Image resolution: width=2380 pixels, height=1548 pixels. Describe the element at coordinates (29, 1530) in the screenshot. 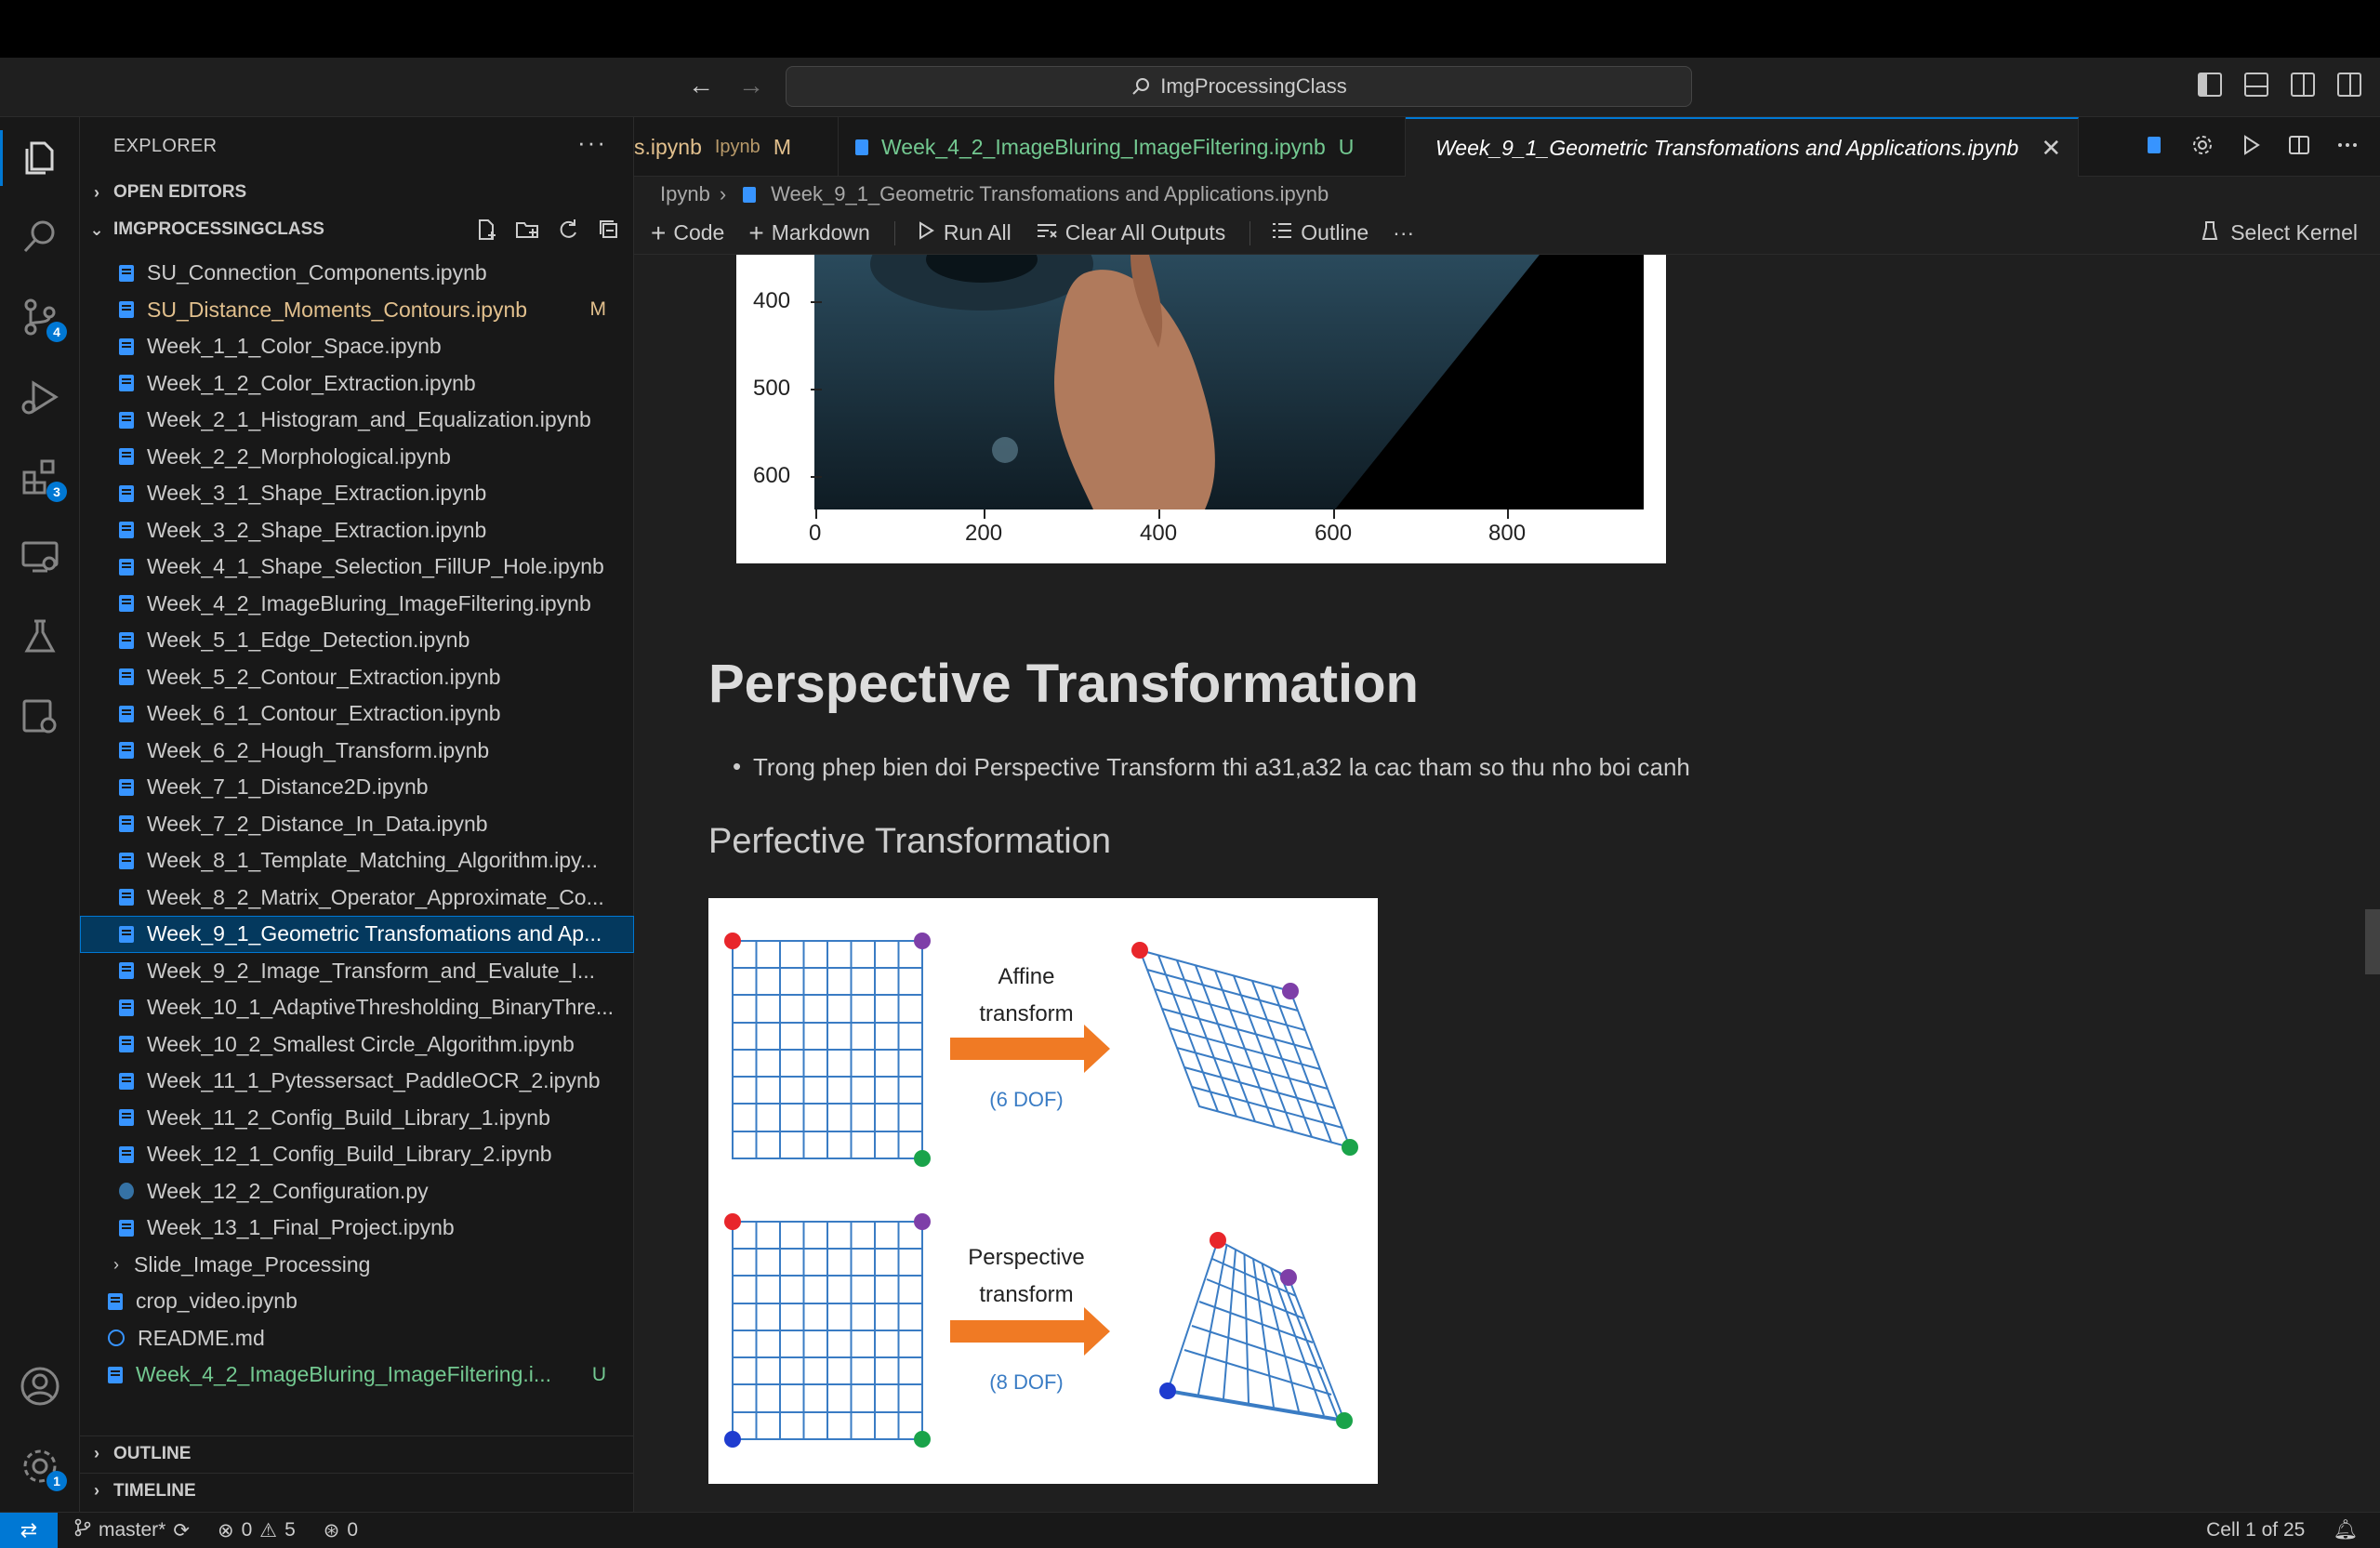

I see `remote-indicator-icon: ⇄` at that location.